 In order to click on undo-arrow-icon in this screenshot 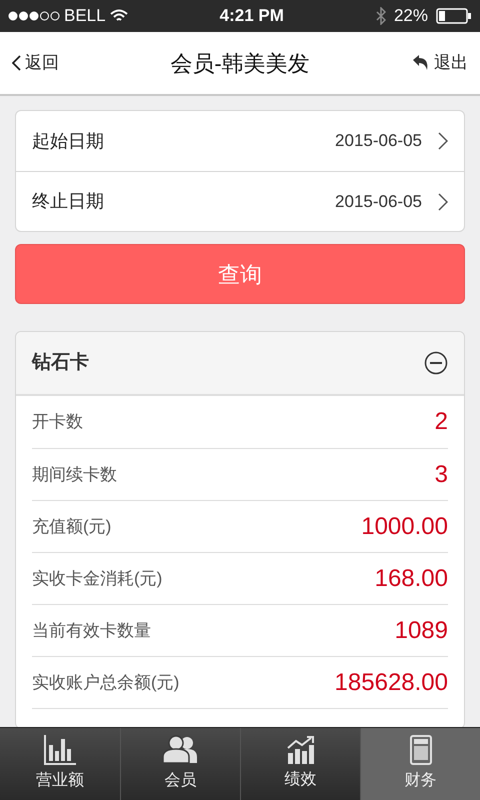, I will do `click(421, 63)`.